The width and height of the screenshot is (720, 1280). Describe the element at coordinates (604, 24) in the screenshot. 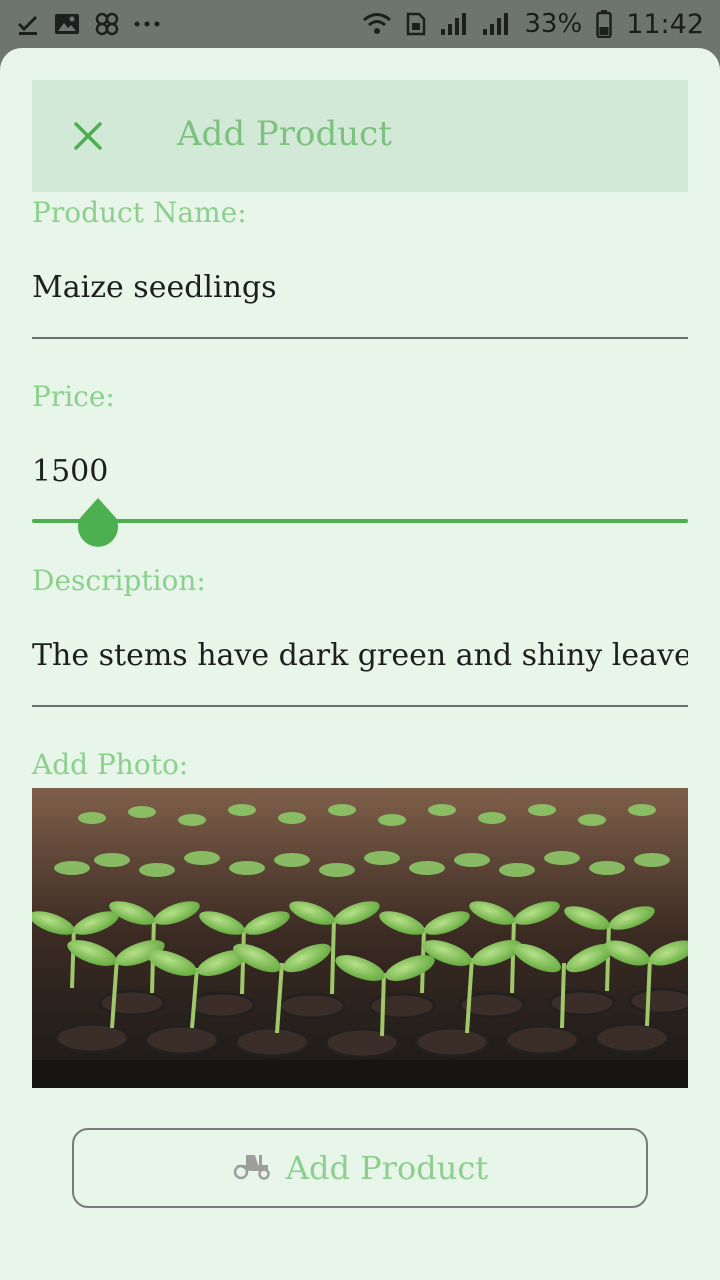

I see `battery-icon` at that location.